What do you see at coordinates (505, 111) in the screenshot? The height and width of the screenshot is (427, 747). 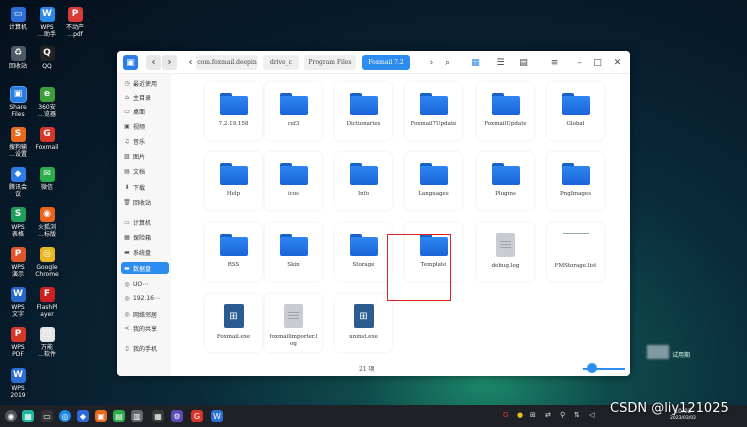 I see `file-item: FoxmailUpdate` at bounding box center [505, 111].